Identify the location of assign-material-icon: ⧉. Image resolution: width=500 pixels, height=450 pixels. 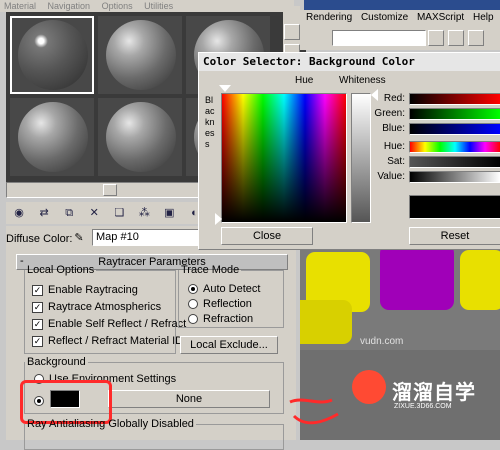
(69, 213).